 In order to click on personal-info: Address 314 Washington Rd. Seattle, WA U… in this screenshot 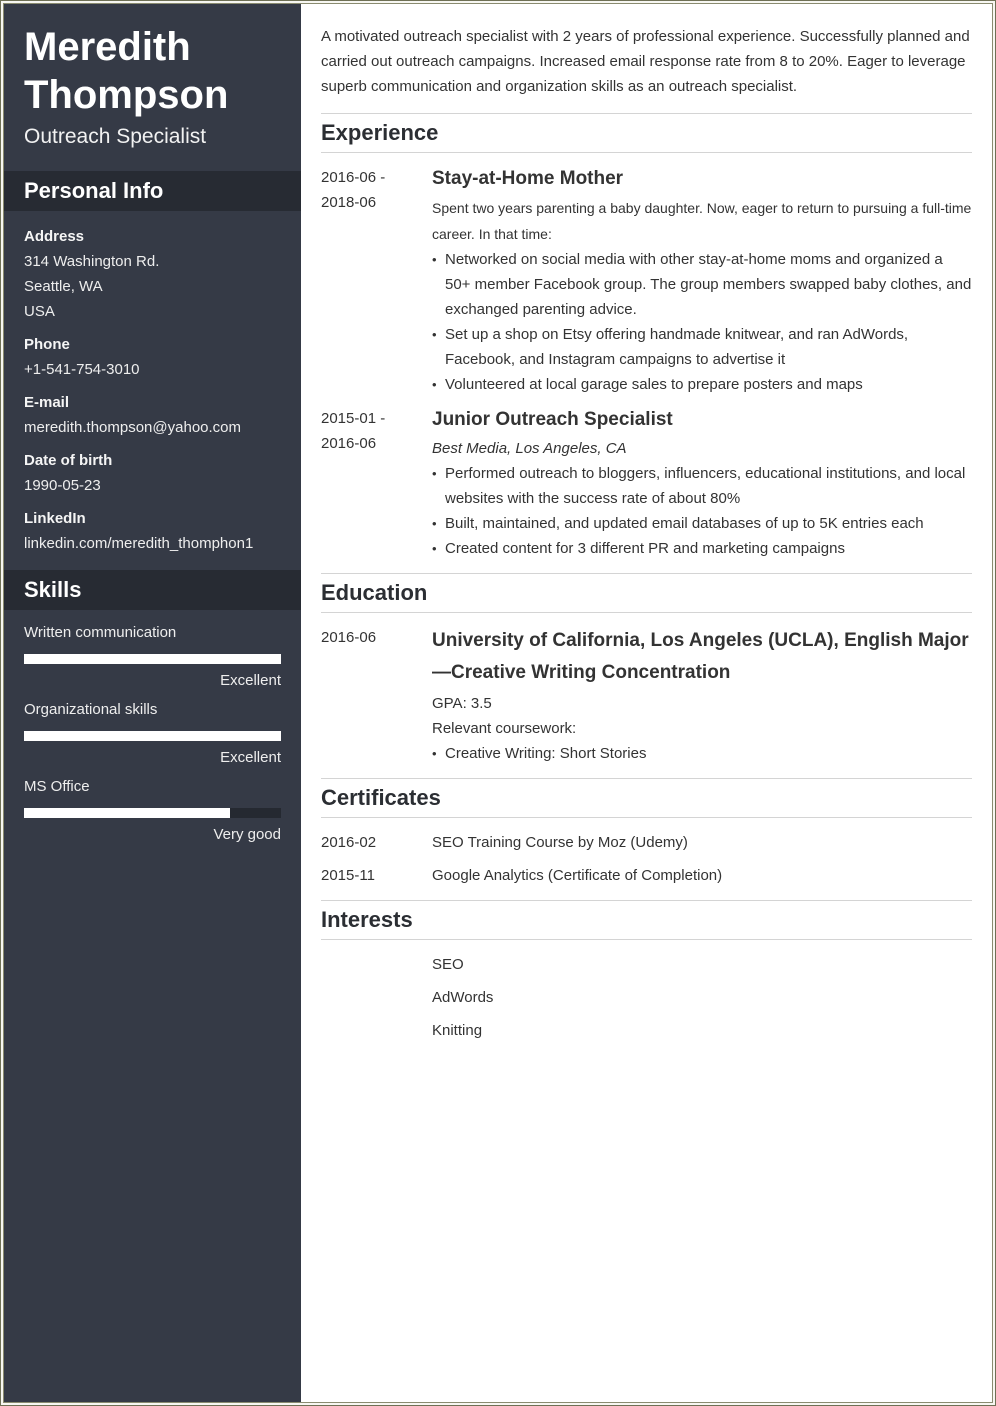, I will do `click(152, 390)`.